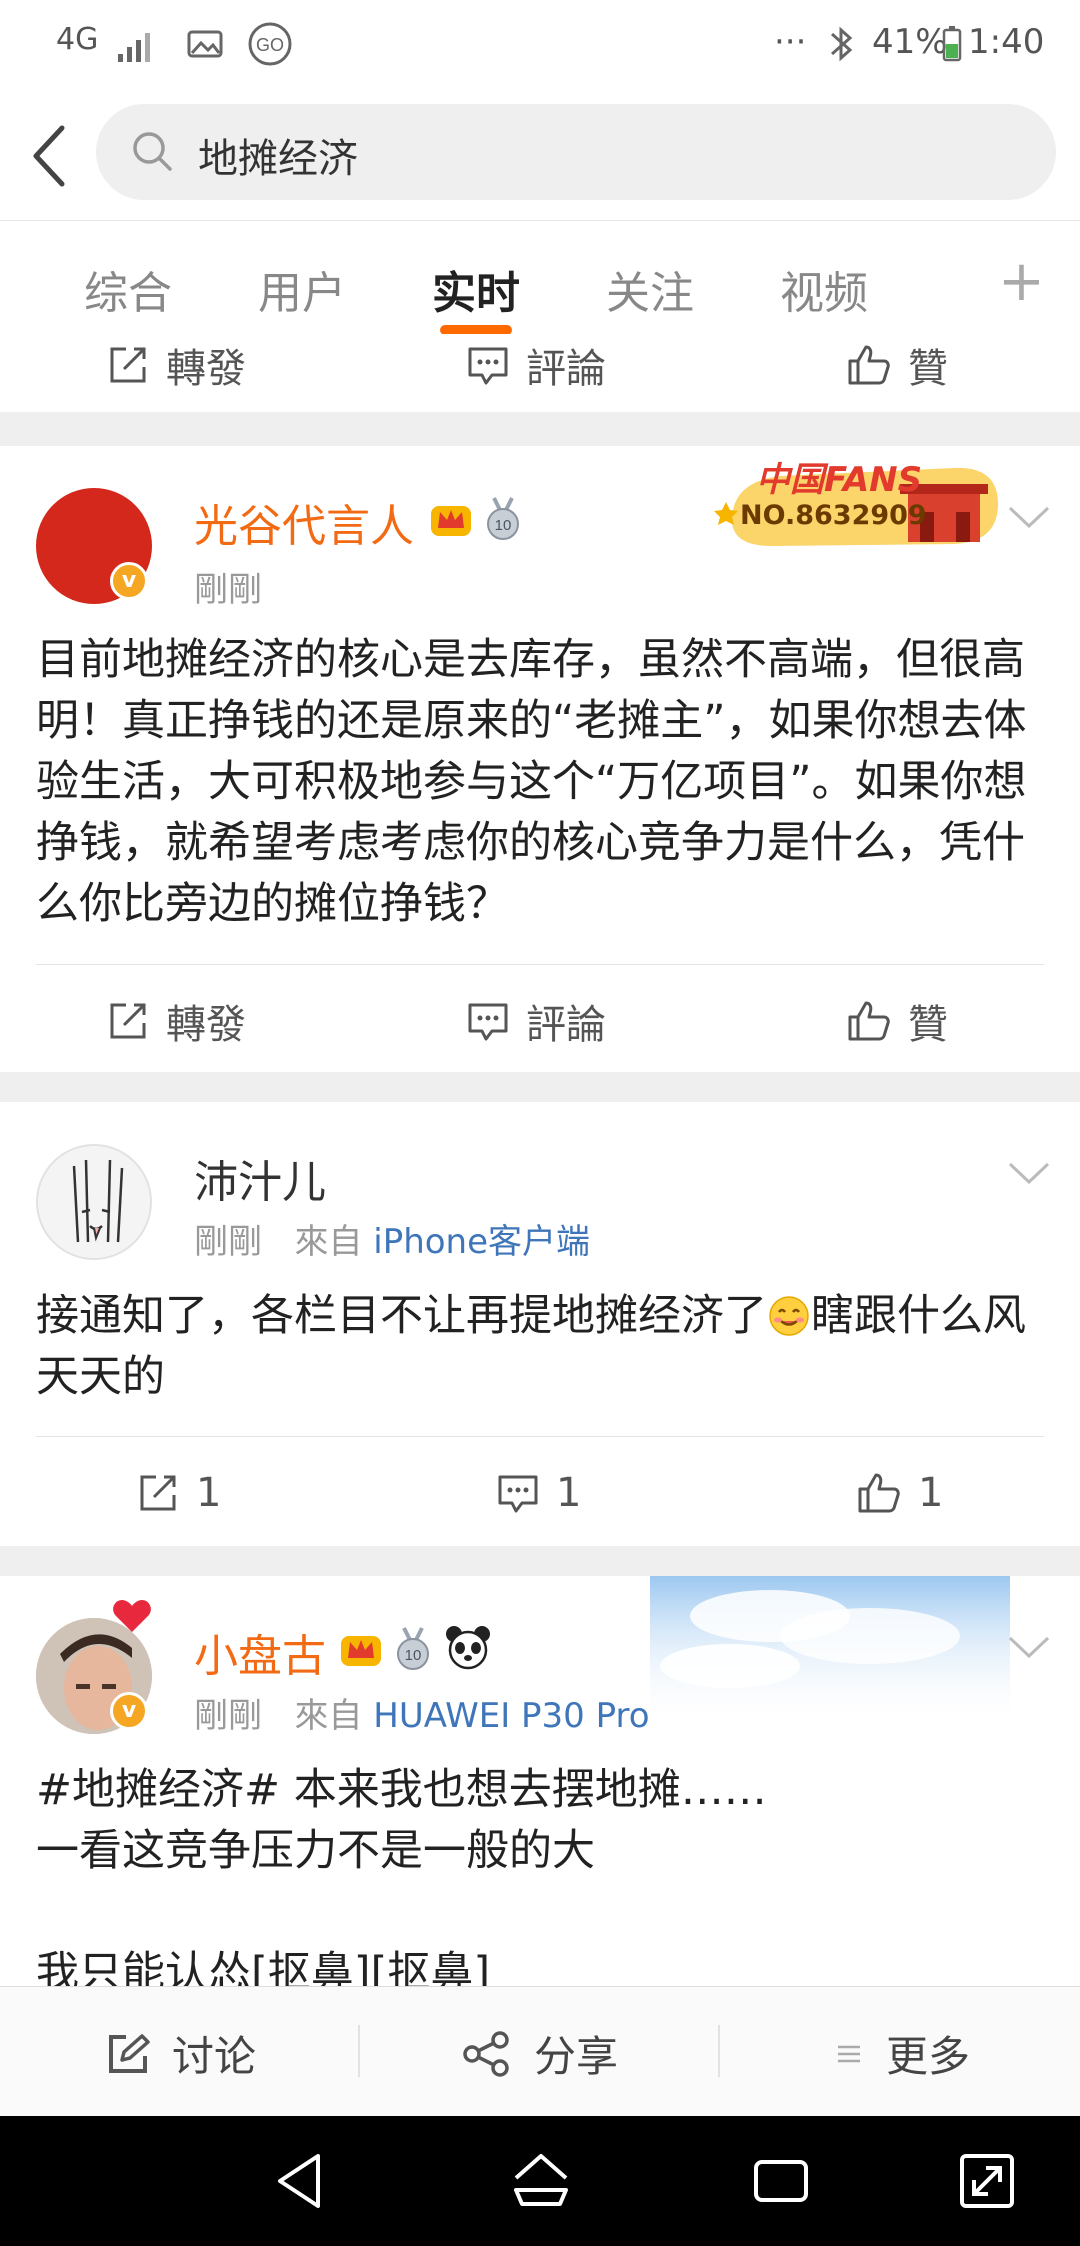 This screenshot has width=1080, height=2246. I want to click on more-status-dots: ···, so click(790, 42).